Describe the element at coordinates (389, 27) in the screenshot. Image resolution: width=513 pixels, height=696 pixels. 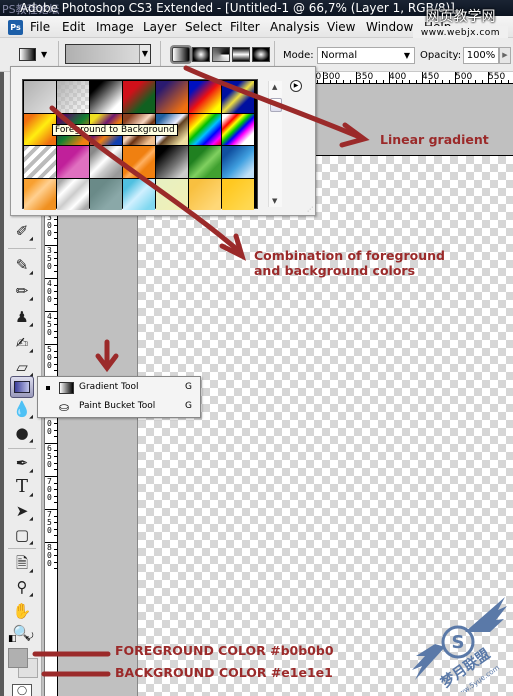
I see `menu-window: Window` at that location.